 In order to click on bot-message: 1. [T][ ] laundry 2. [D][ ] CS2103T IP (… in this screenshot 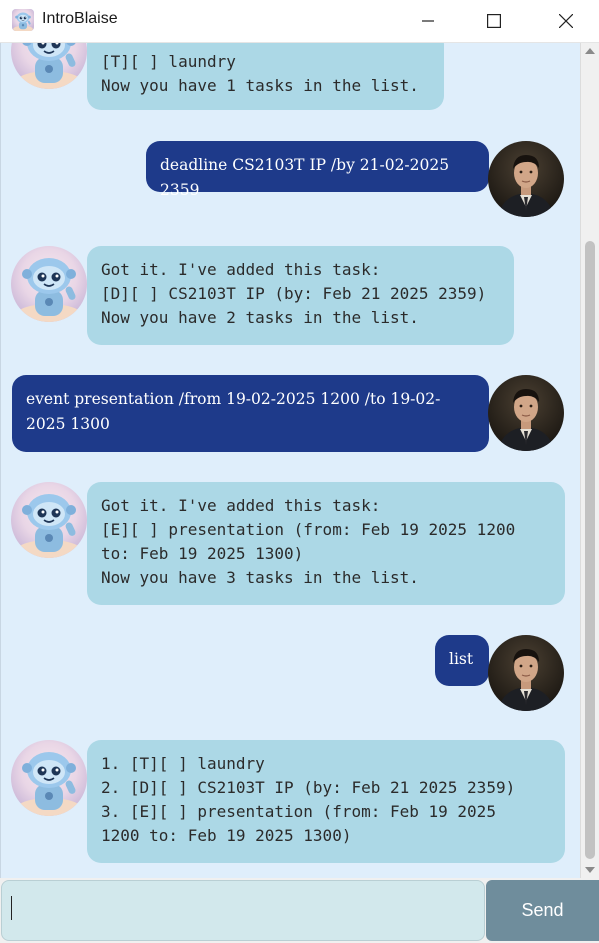, I will do `click(326, 801)`.